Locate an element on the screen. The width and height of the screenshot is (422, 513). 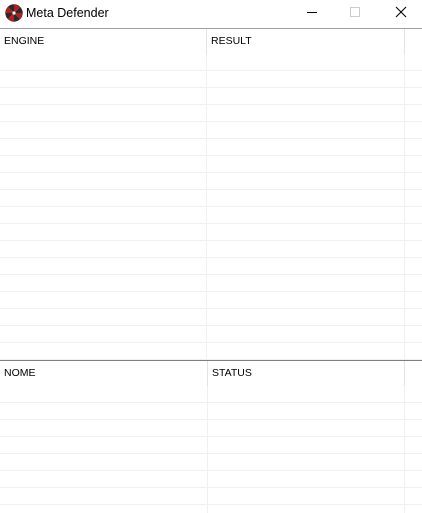
maximize-button is located at coordinates (355, 14).